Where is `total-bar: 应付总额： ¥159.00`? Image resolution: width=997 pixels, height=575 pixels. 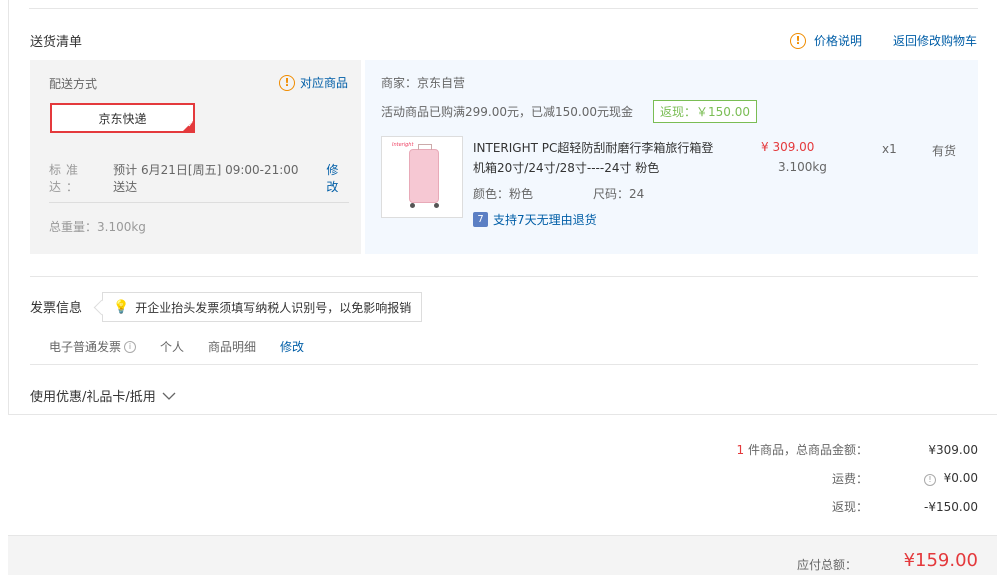
total-bar: 应付总额： ¥159.00 is located at coordinates (502, 555).